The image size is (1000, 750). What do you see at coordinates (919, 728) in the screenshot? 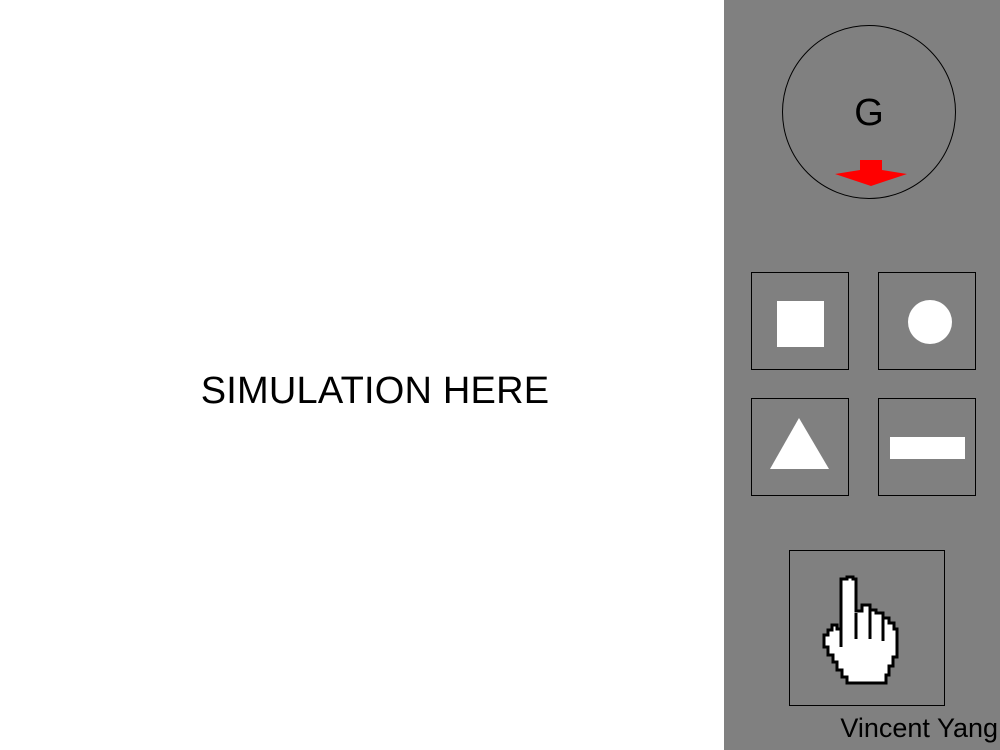
I see `author-credit: Vincent Yang` at bounding box center [919, 728].